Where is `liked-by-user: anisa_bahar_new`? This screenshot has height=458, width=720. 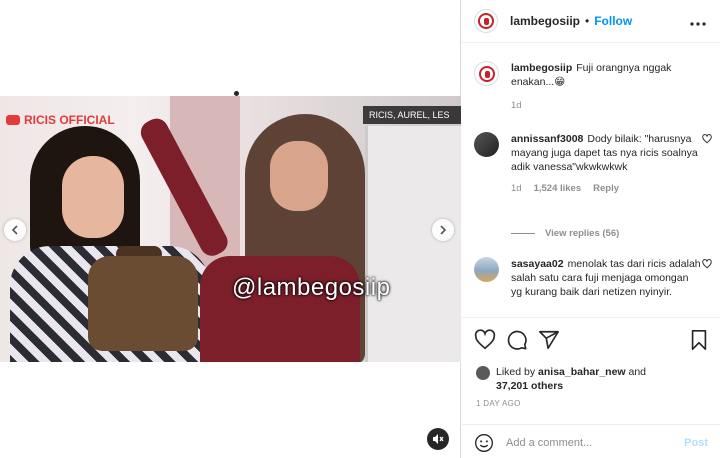
liked-by-user: anisa_bahar_new is located at coordinates (582, 372).